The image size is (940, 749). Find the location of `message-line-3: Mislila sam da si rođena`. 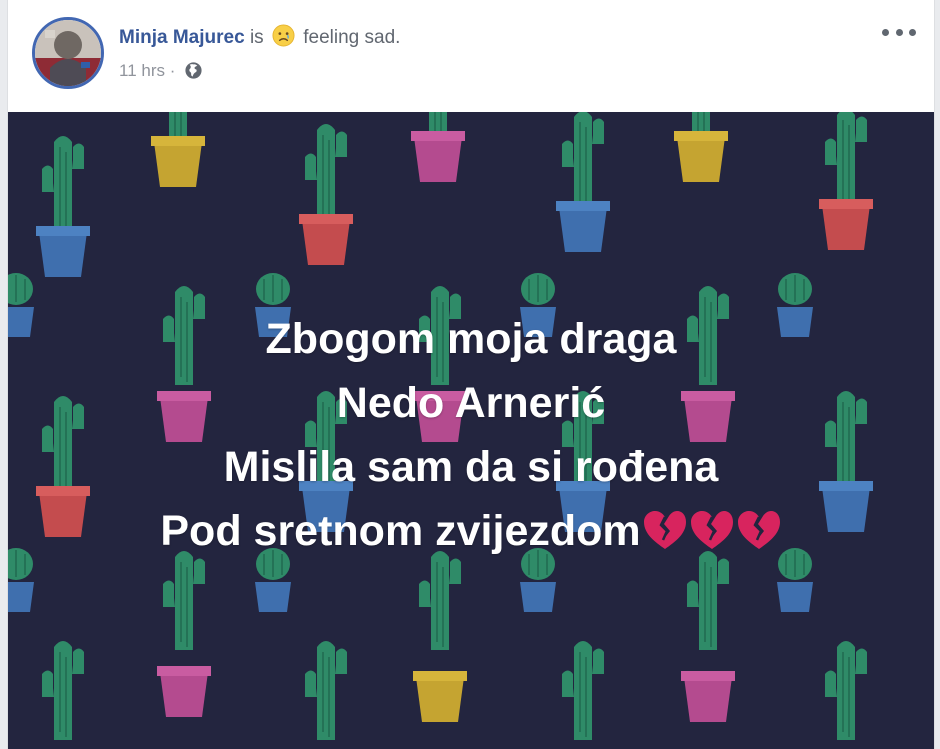

message-line-3: Mislila sam da si rođena is located at coordinates (471, 467).